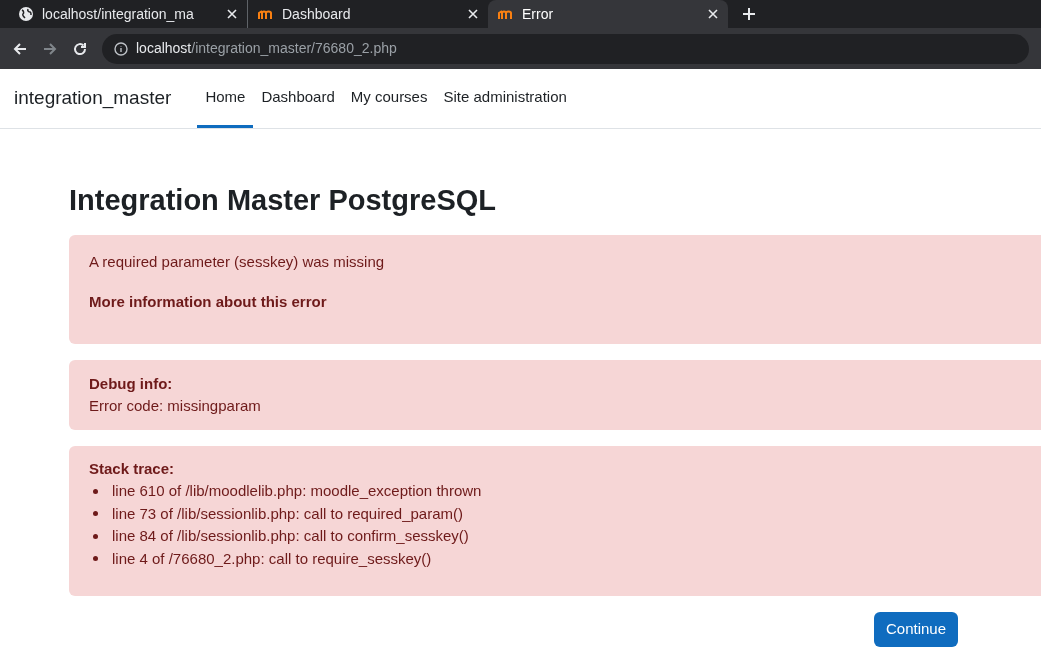 This screenshot has height=665, width=1041. I want to click on site-name: integration_master, so click(93, 98).